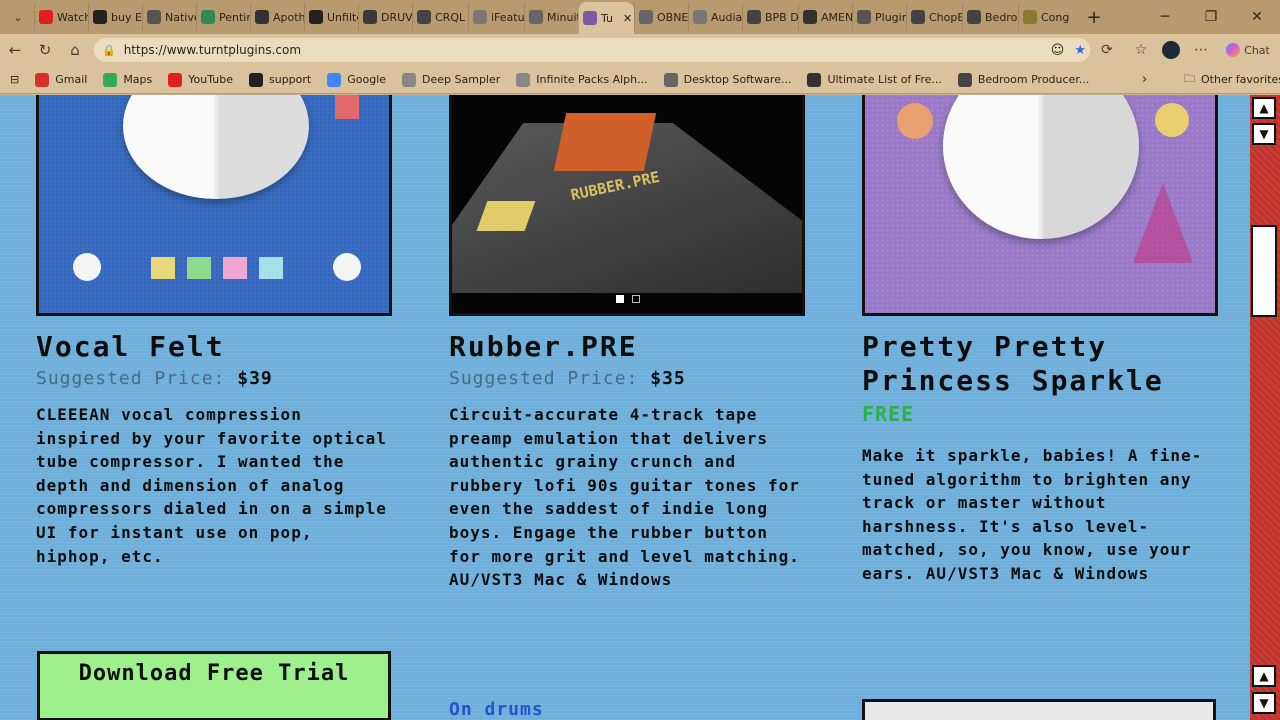  I want to click on extensions-icon: ⟳, so click(1107, 50).